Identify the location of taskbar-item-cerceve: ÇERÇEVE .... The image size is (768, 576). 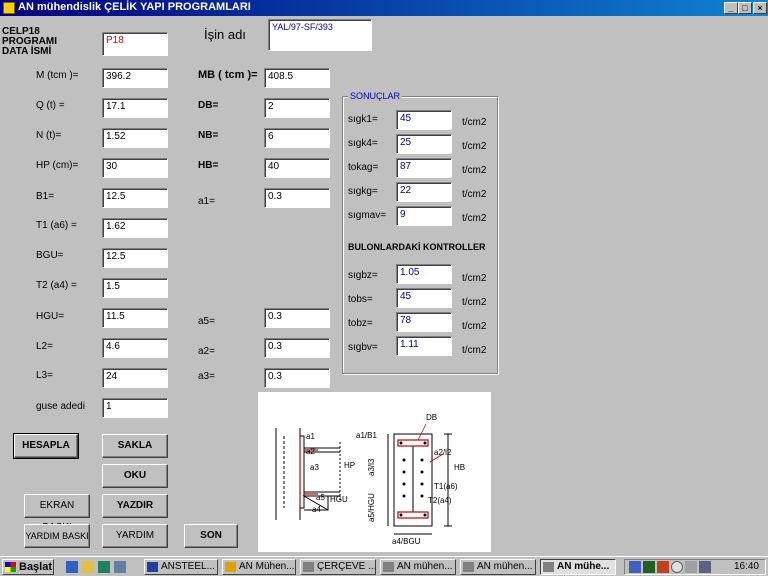
(338, 567).